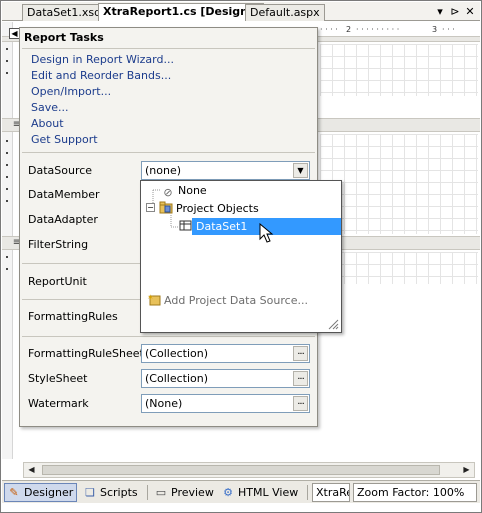  I want to click on scripts-tab-button: ❏ Scripts, so click(111, 492).